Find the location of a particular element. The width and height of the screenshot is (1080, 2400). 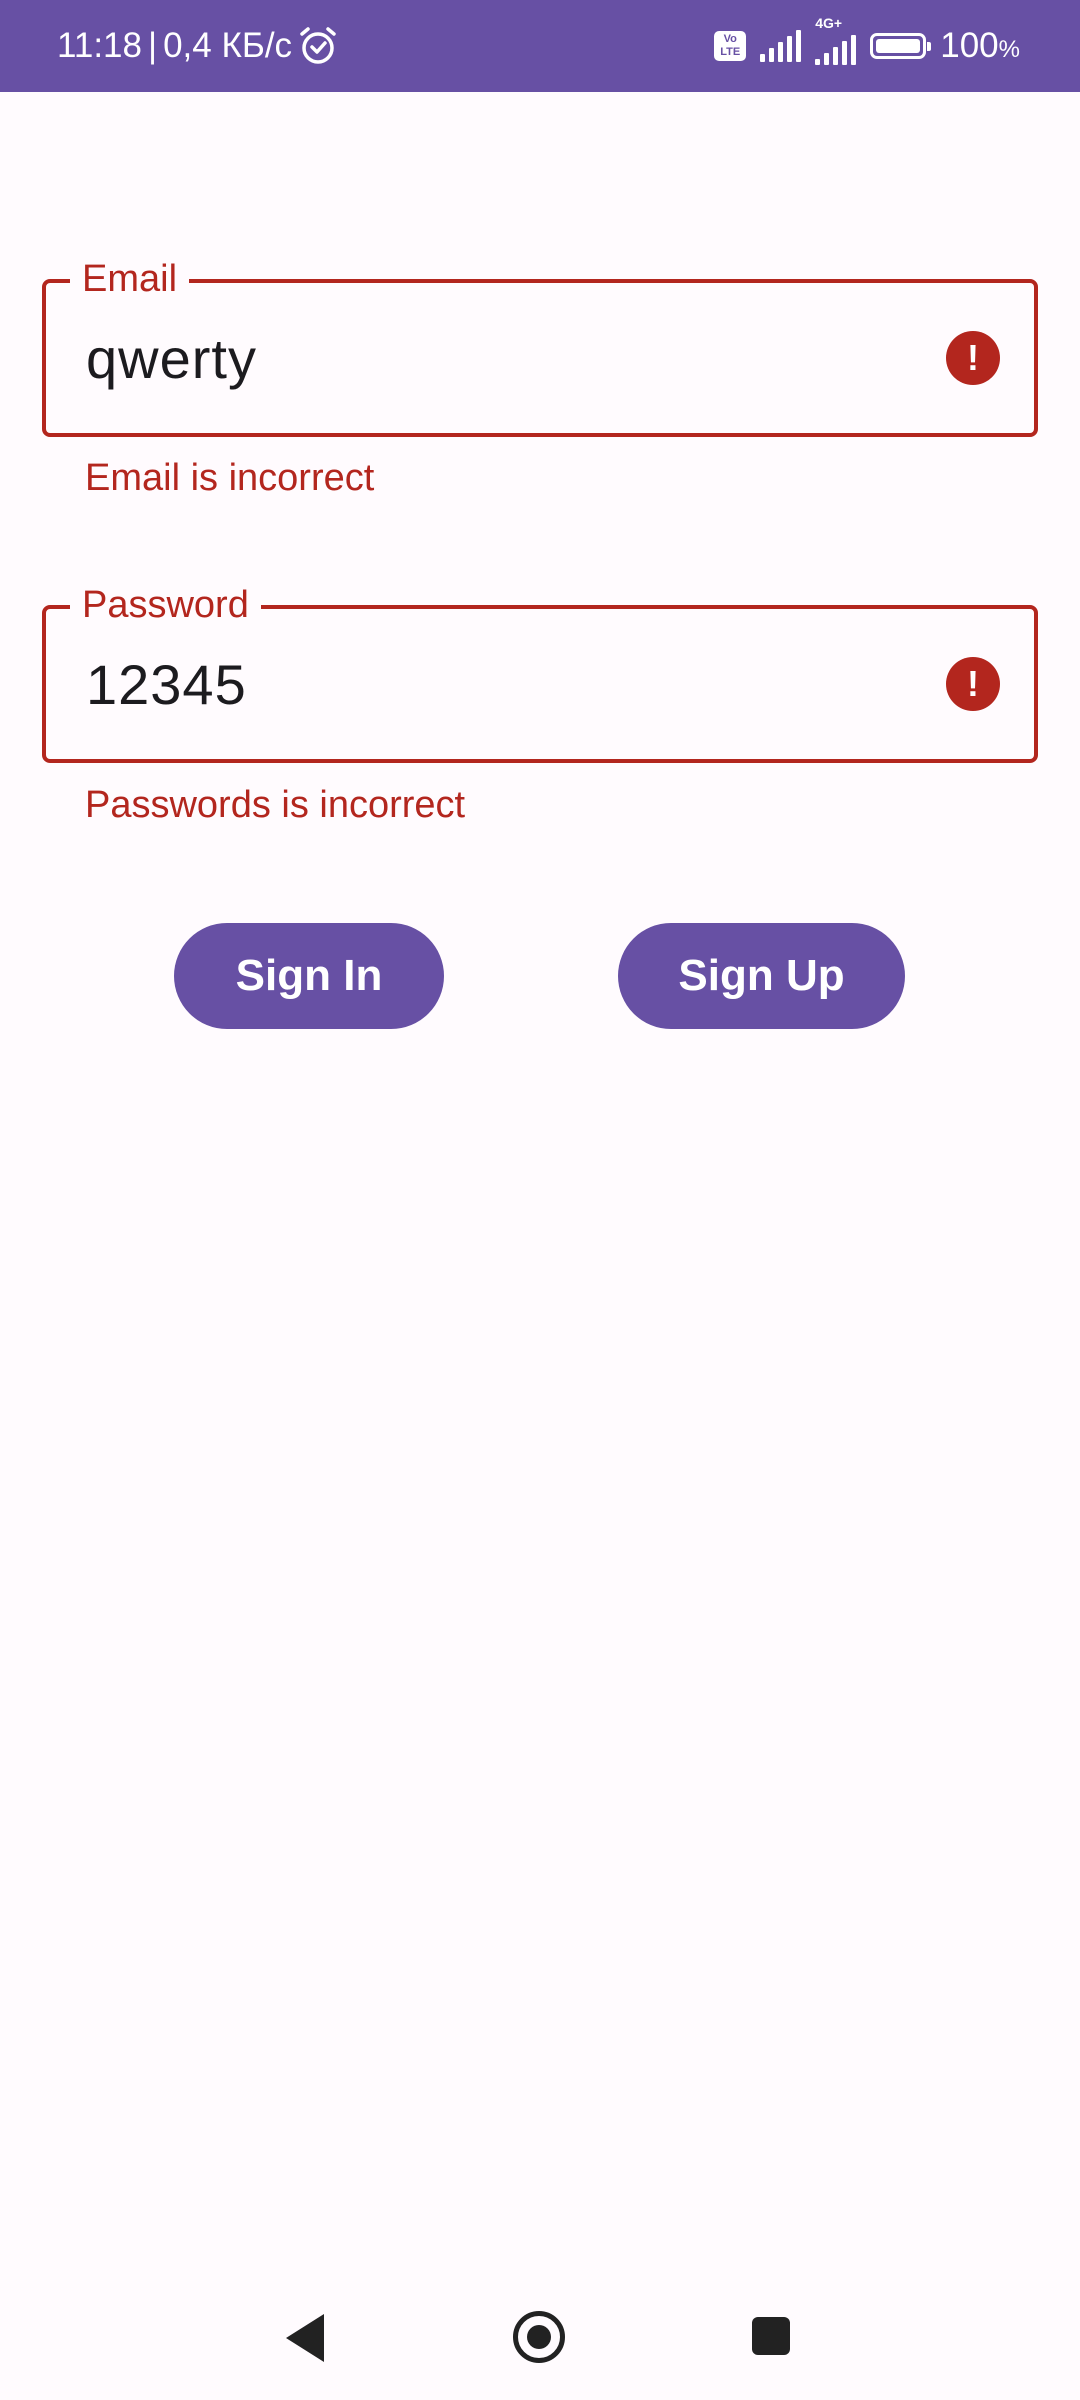

navigation-bar is located at coordinates (540, 2340).